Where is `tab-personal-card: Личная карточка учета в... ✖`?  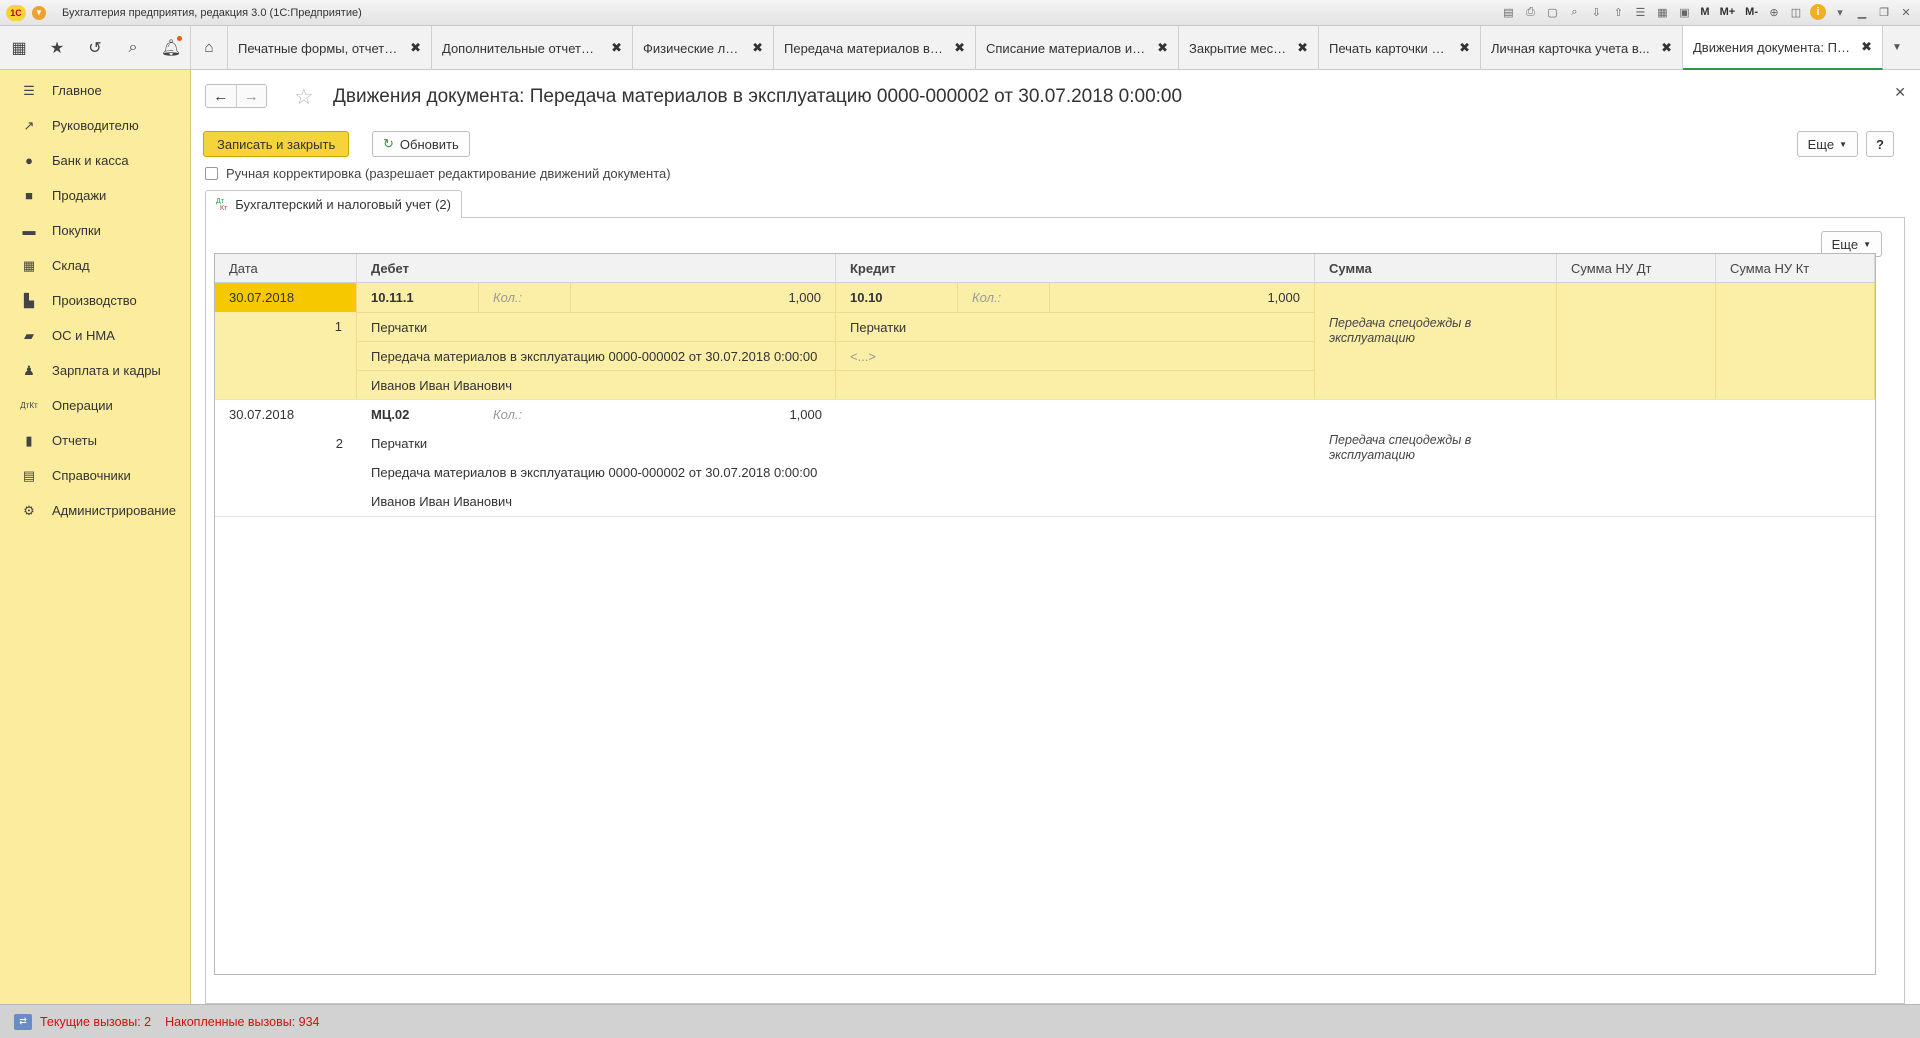 tab-personal-card: Личная карточка учета в... ✖ is located at coordinates (1582, 48).